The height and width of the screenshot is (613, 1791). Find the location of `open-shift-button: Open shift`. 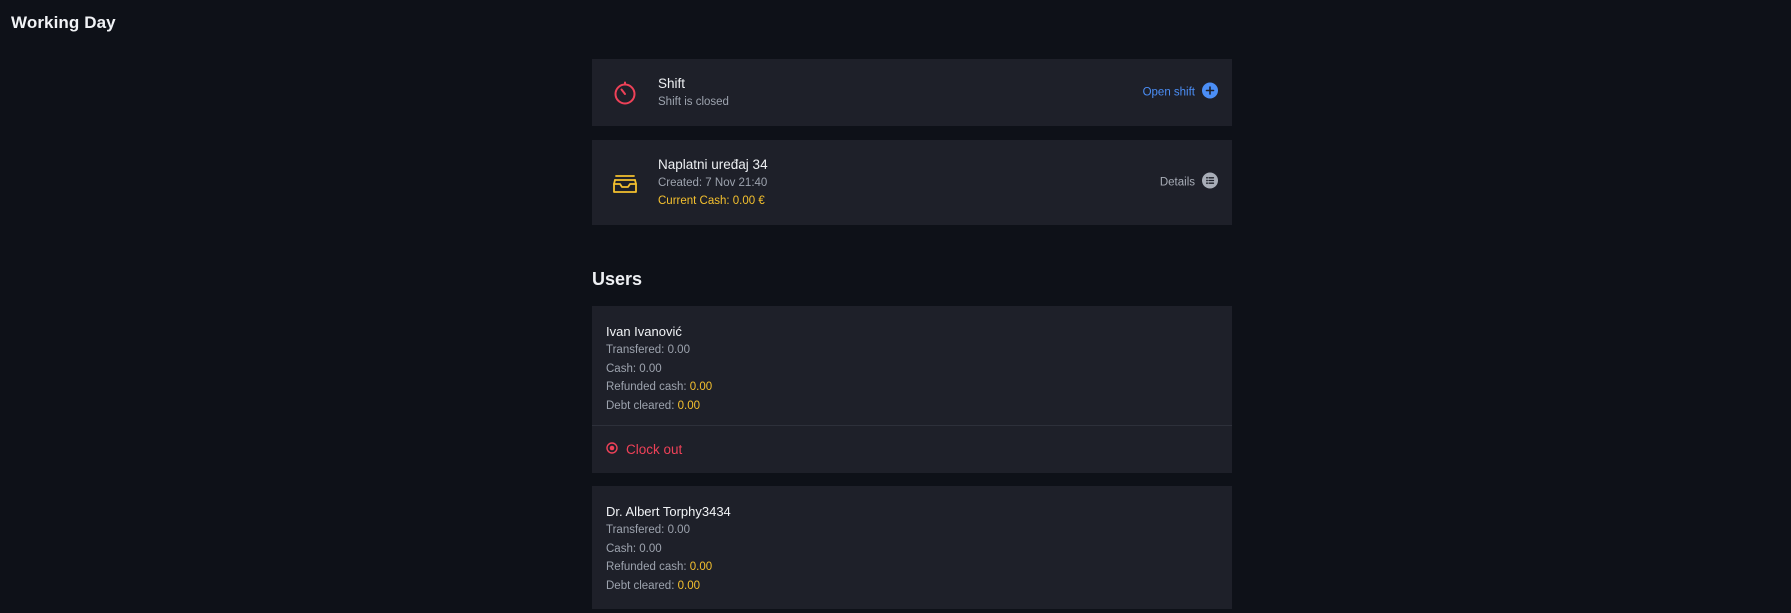

open-shift-button: Open shift is located at coordinates (1180, 92).